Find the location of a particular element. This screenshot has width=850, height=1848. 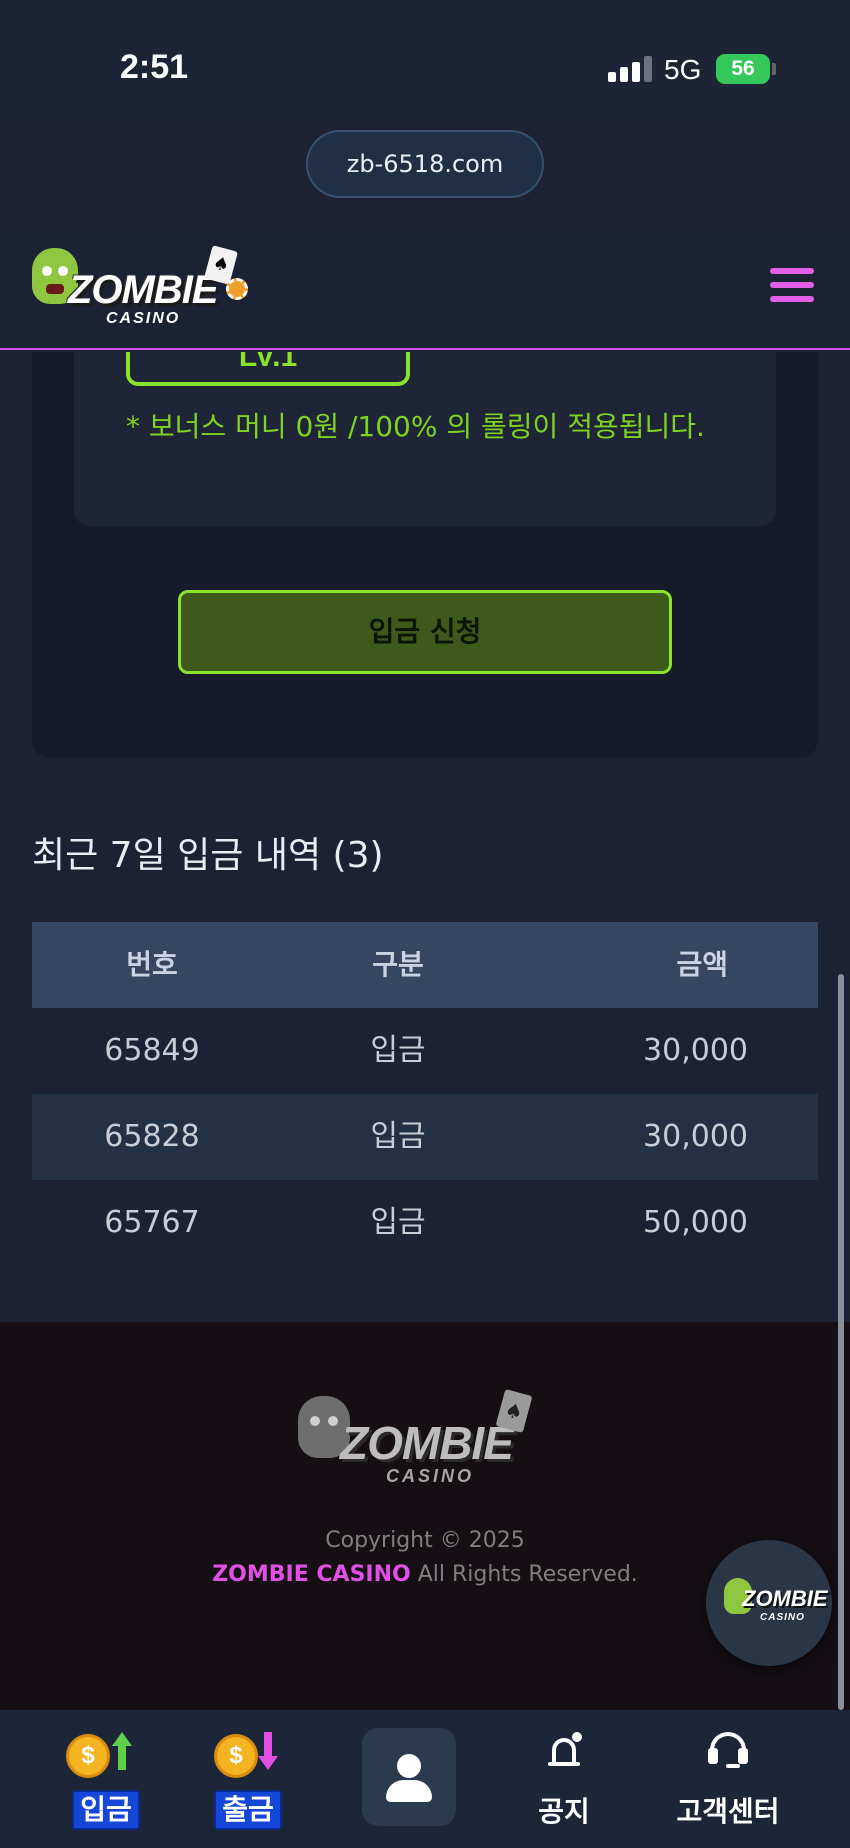

nav-withdraw: $ 출금 is located at coordinates (248, 1779).